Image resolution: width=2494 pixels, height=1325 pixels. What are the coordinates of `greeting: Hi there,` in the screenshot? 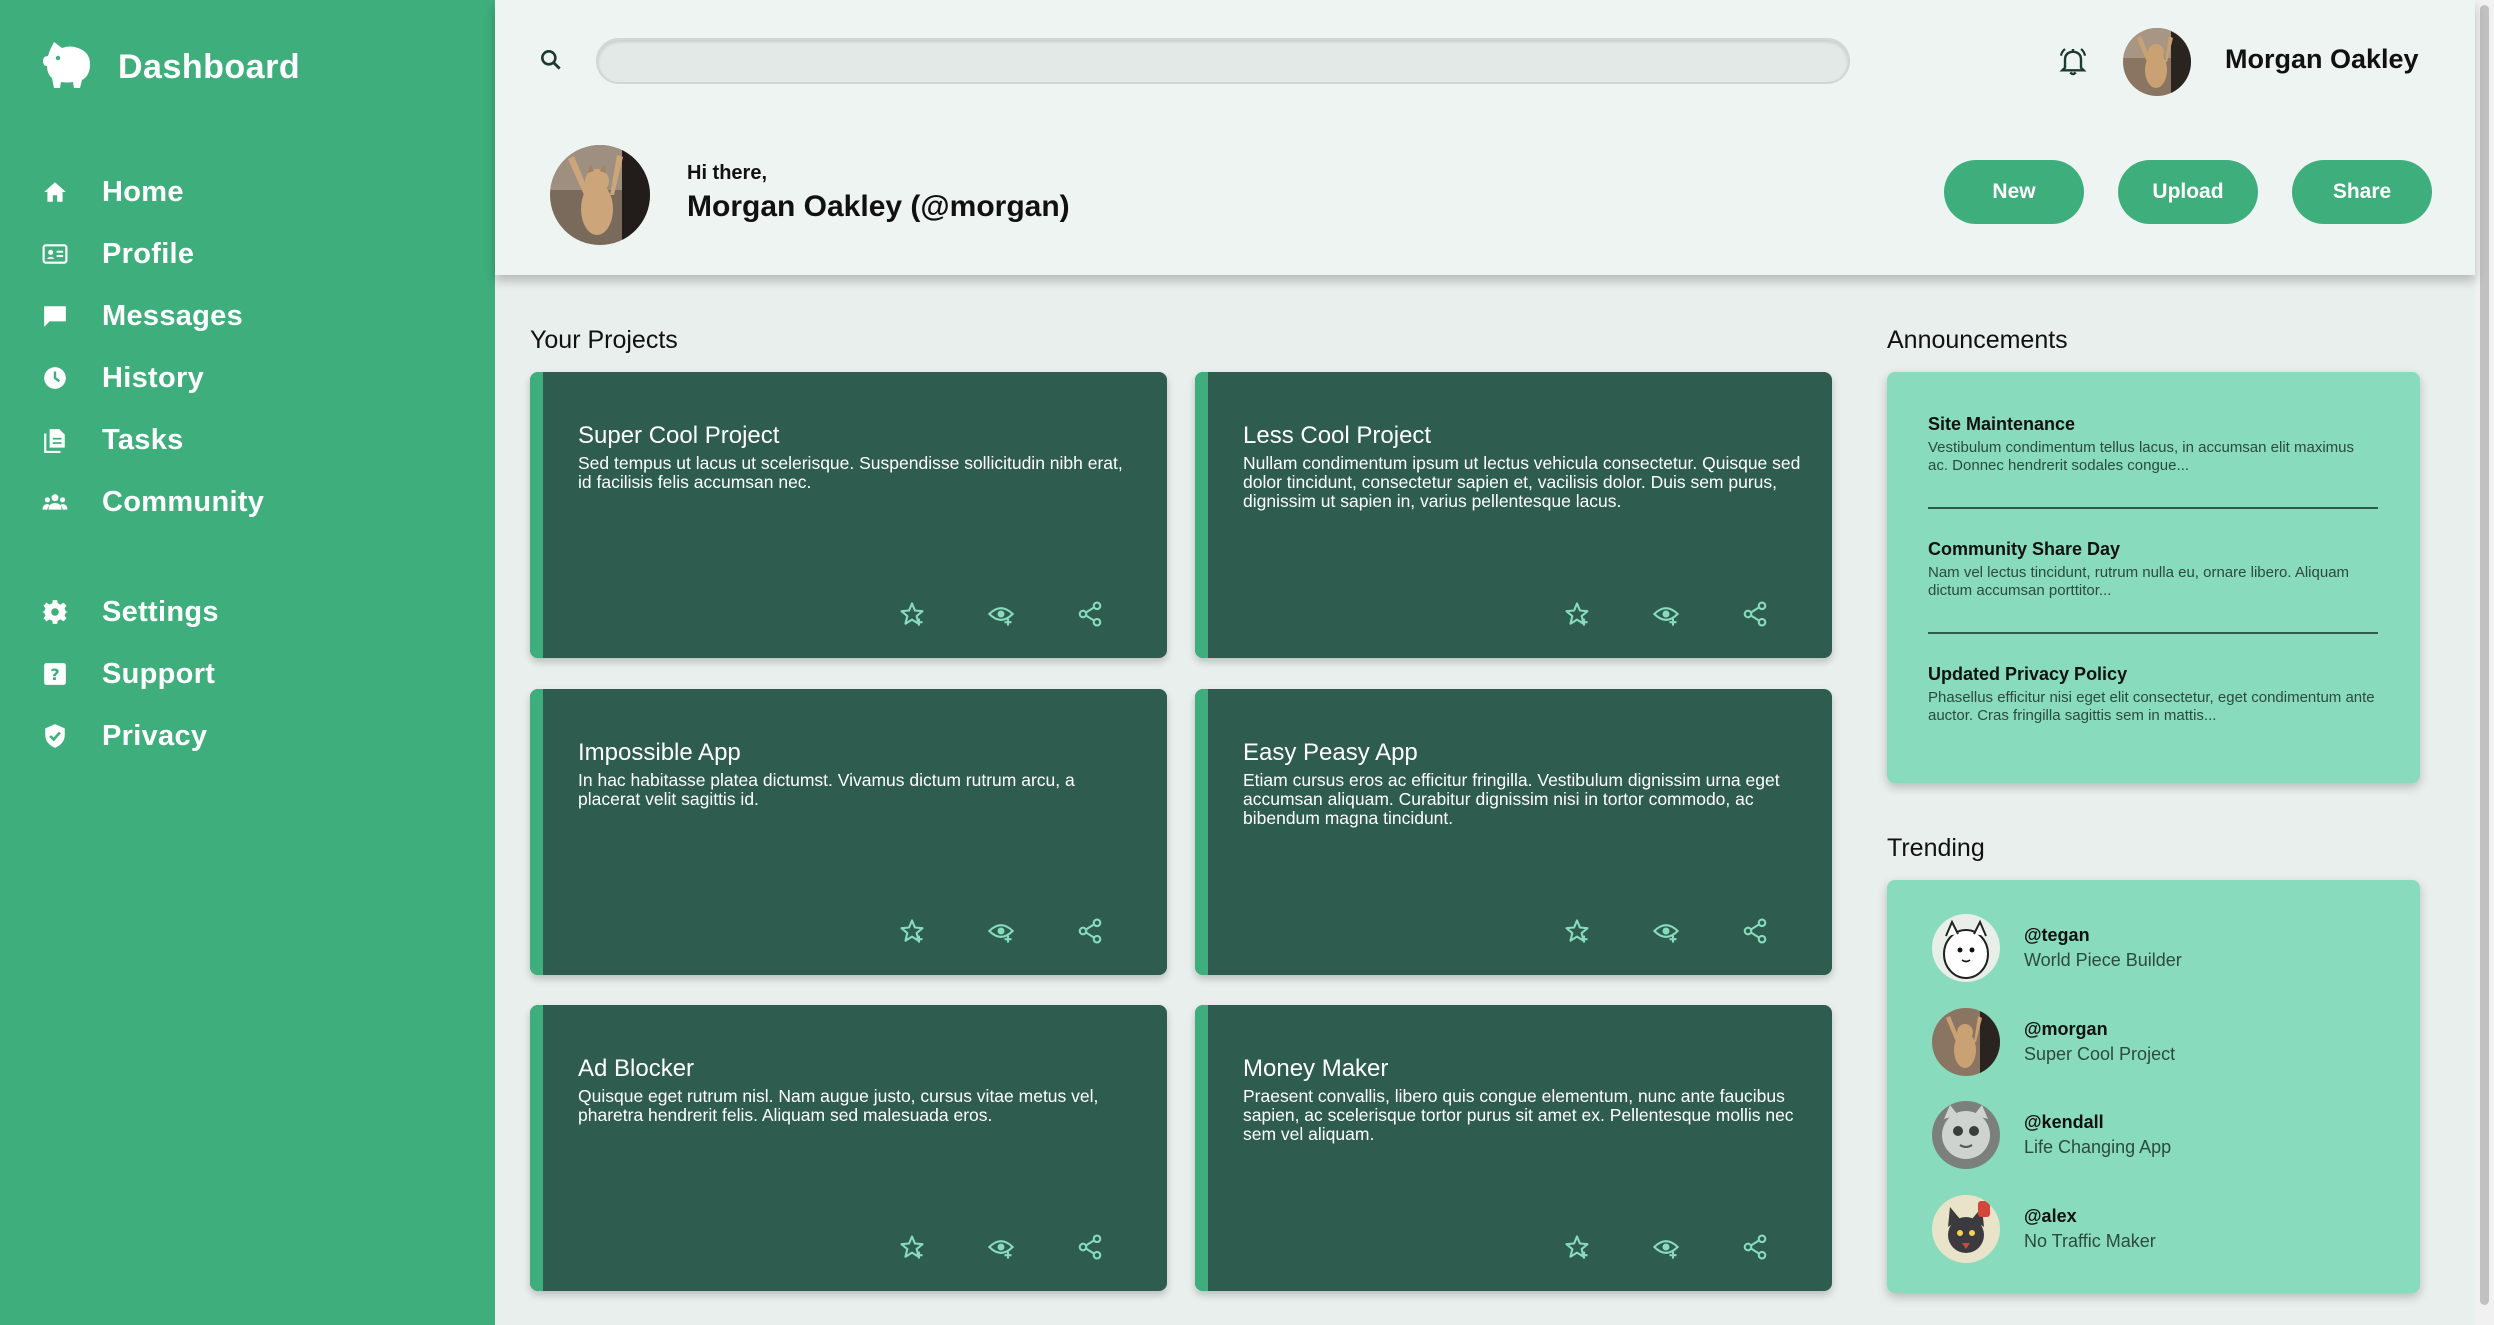 It's located at (727, 173).